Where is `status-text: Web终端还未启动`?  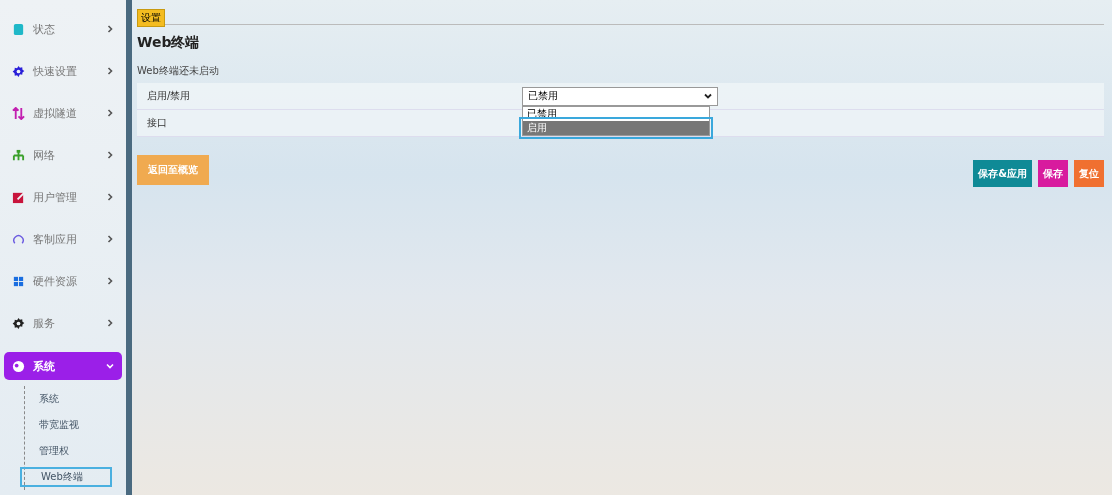
status-text: Web终端还未启动 is located at coordinates (178, 71).